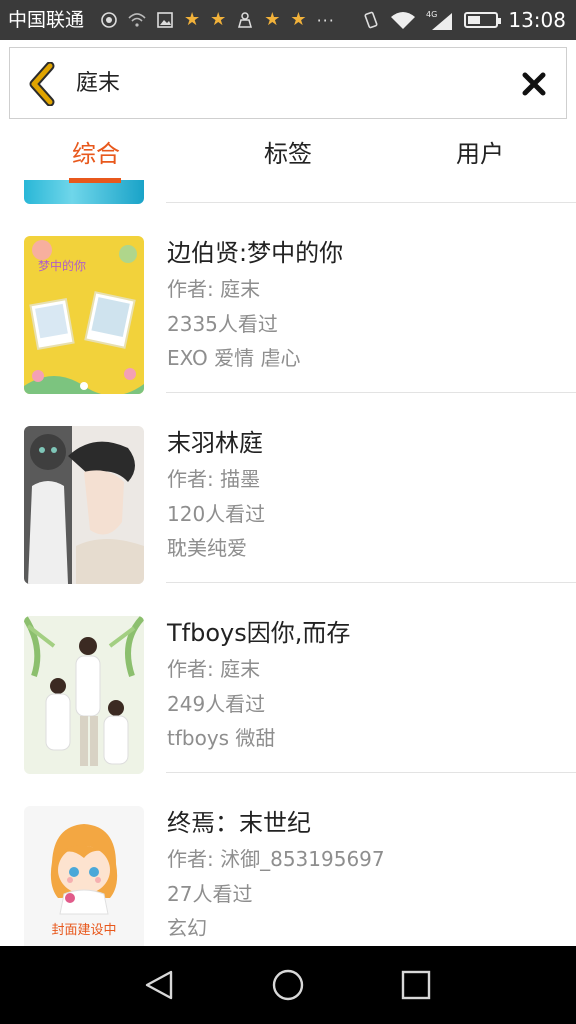 Image resolution: width=576 pixels, height=1024 pixels. Describe the element at coordinates (258, 633) in the screenshot. I see `book-title: Tfboys因你,而存` at that location.